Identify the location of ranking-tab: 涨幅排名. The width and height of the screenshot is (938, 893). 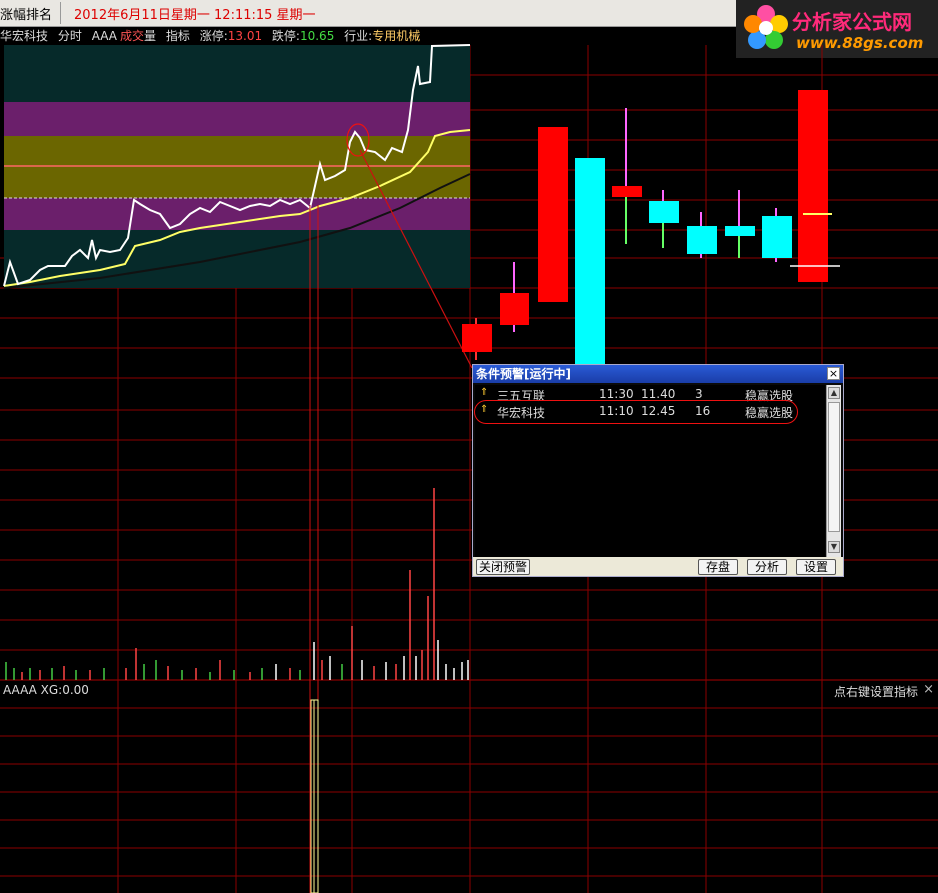
(26, 13).